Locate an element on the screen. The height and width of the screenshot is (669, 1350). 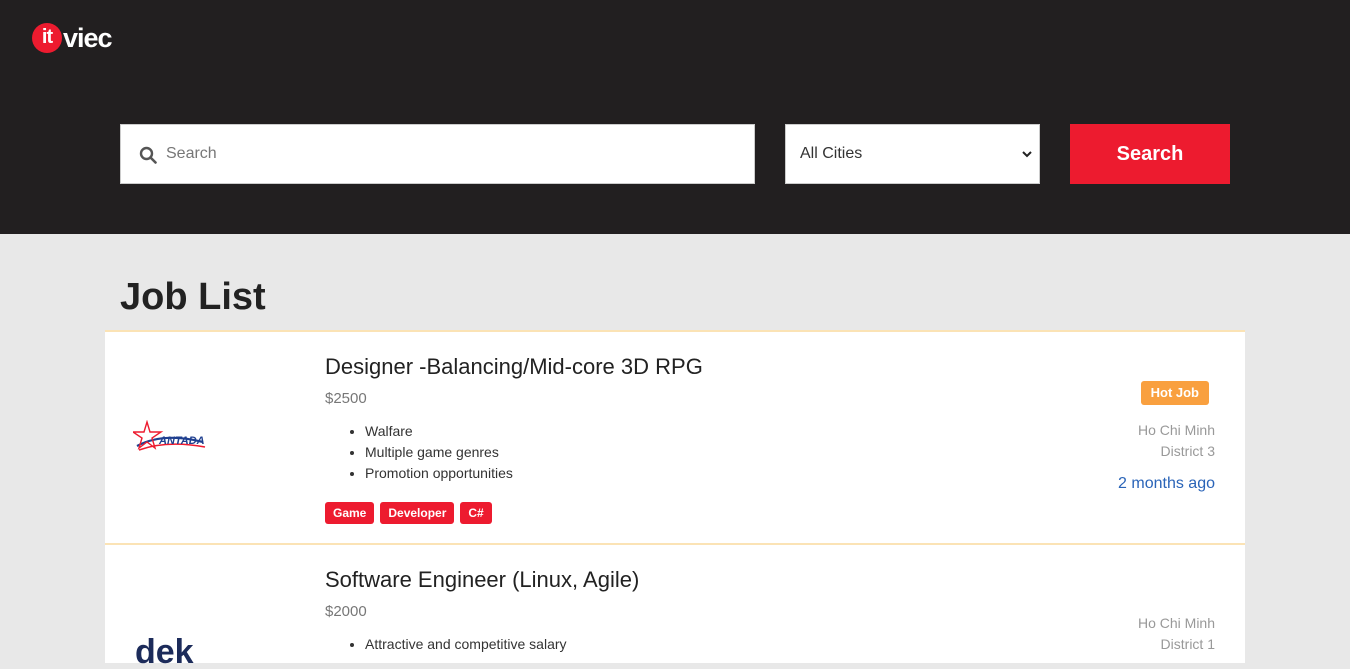
benefit-item: Multiple game genres is located at coordinates (439, 452).